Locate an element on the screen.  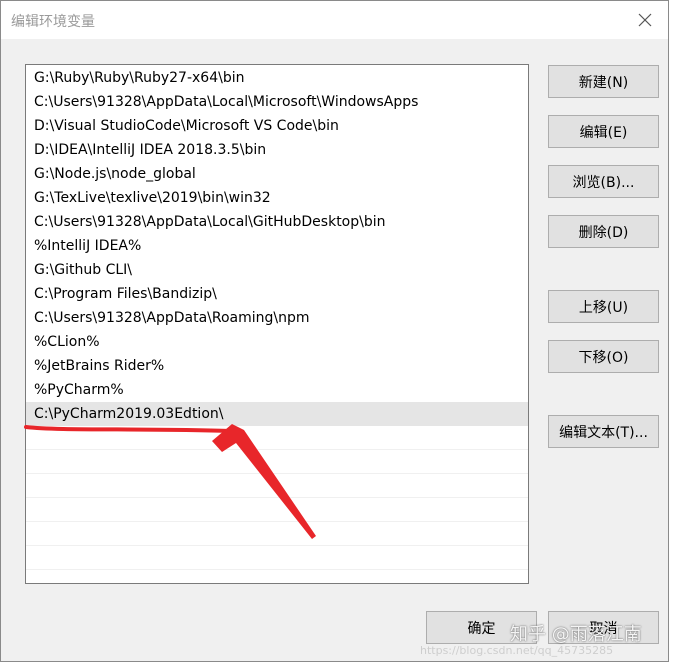
watermark-text: 知乎 @雨落江南 is located at coordinates (576, 634).